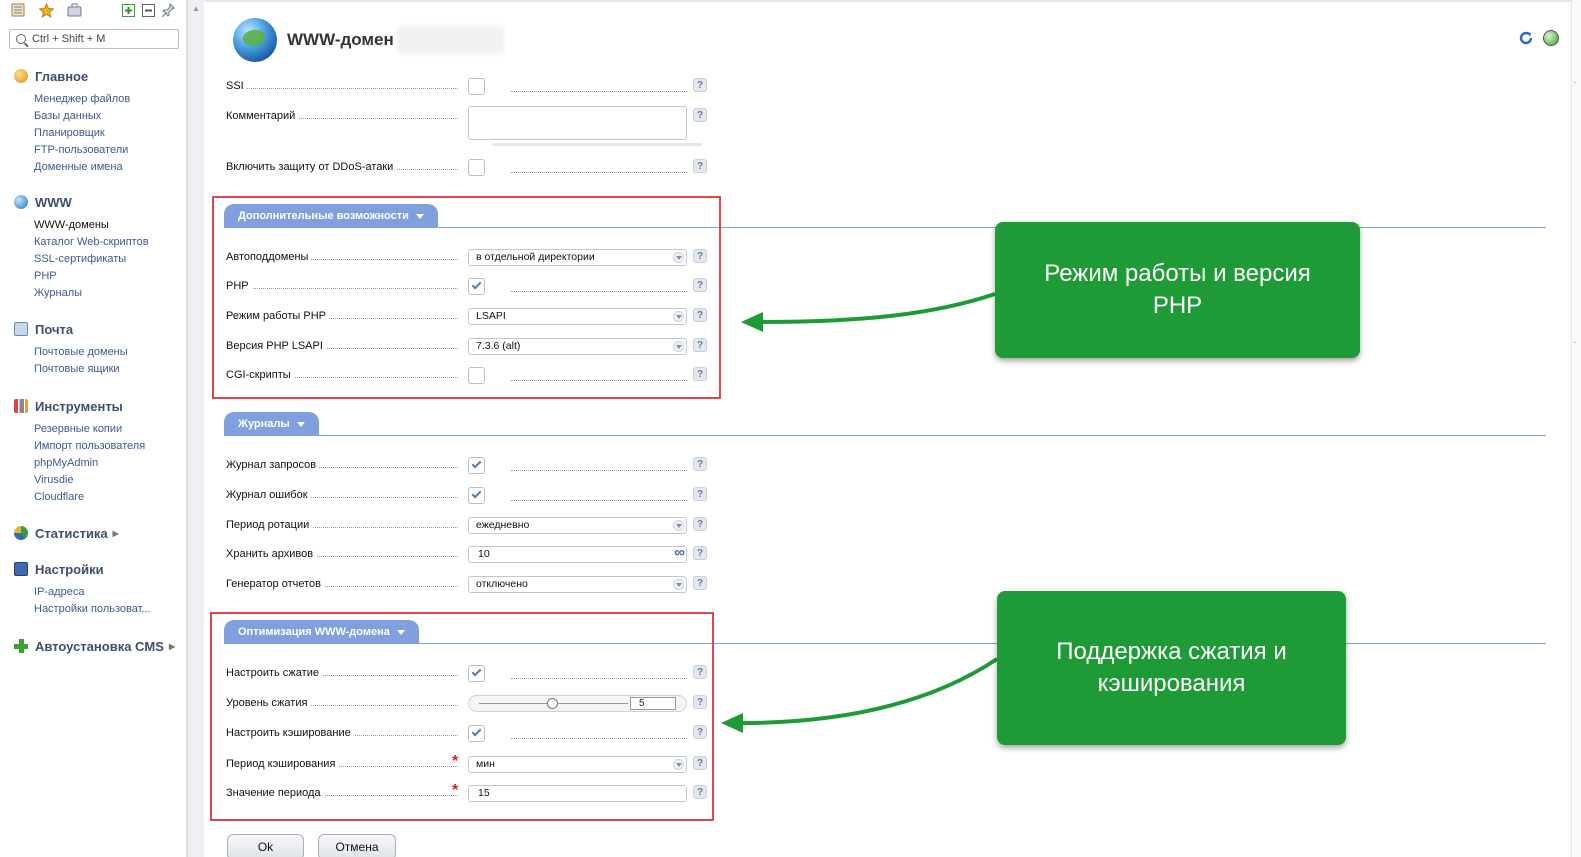  I want to click on error-log-checkbox, so click(476, 495).